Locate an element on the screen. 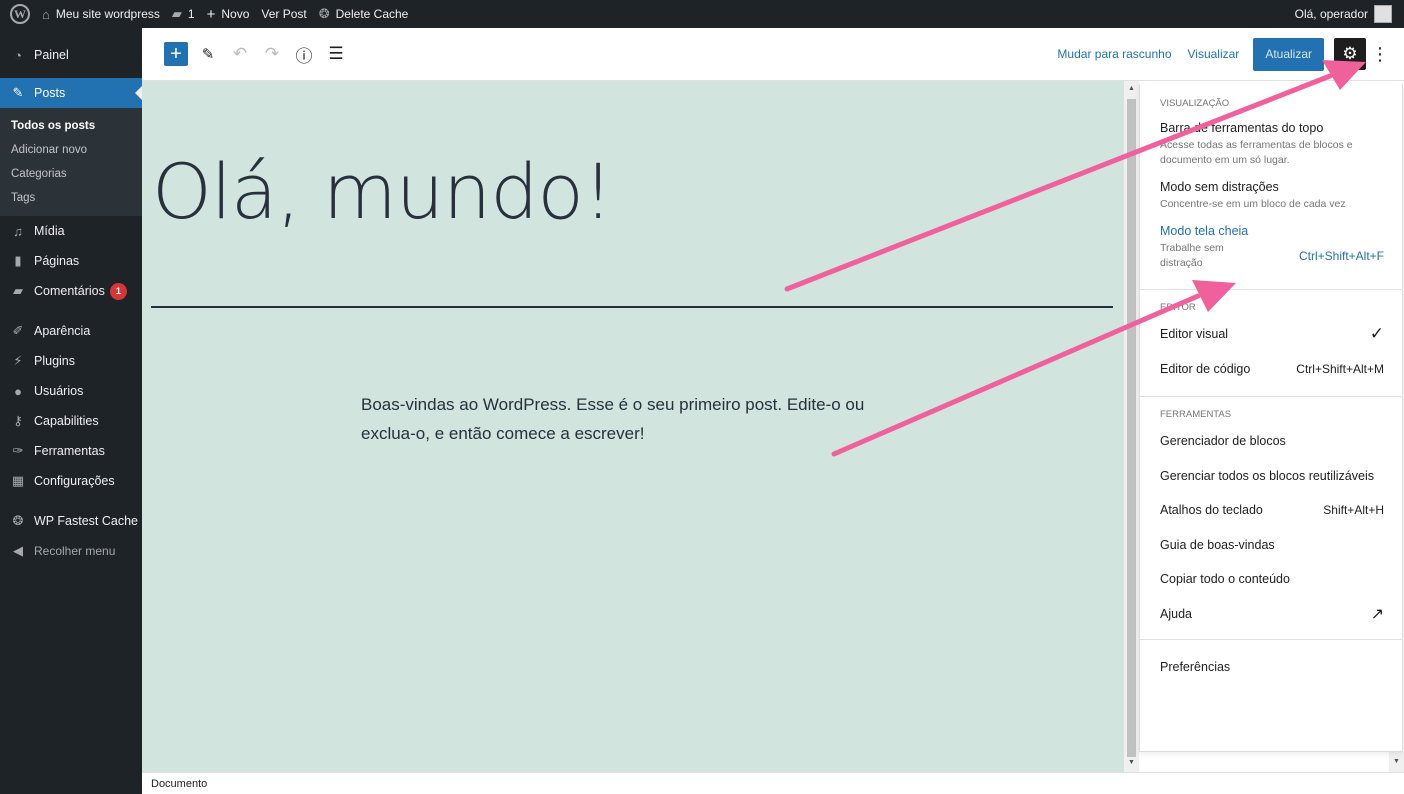 The image size is (1404, 794). add-block-button: + is located at coordinates (176, 54).